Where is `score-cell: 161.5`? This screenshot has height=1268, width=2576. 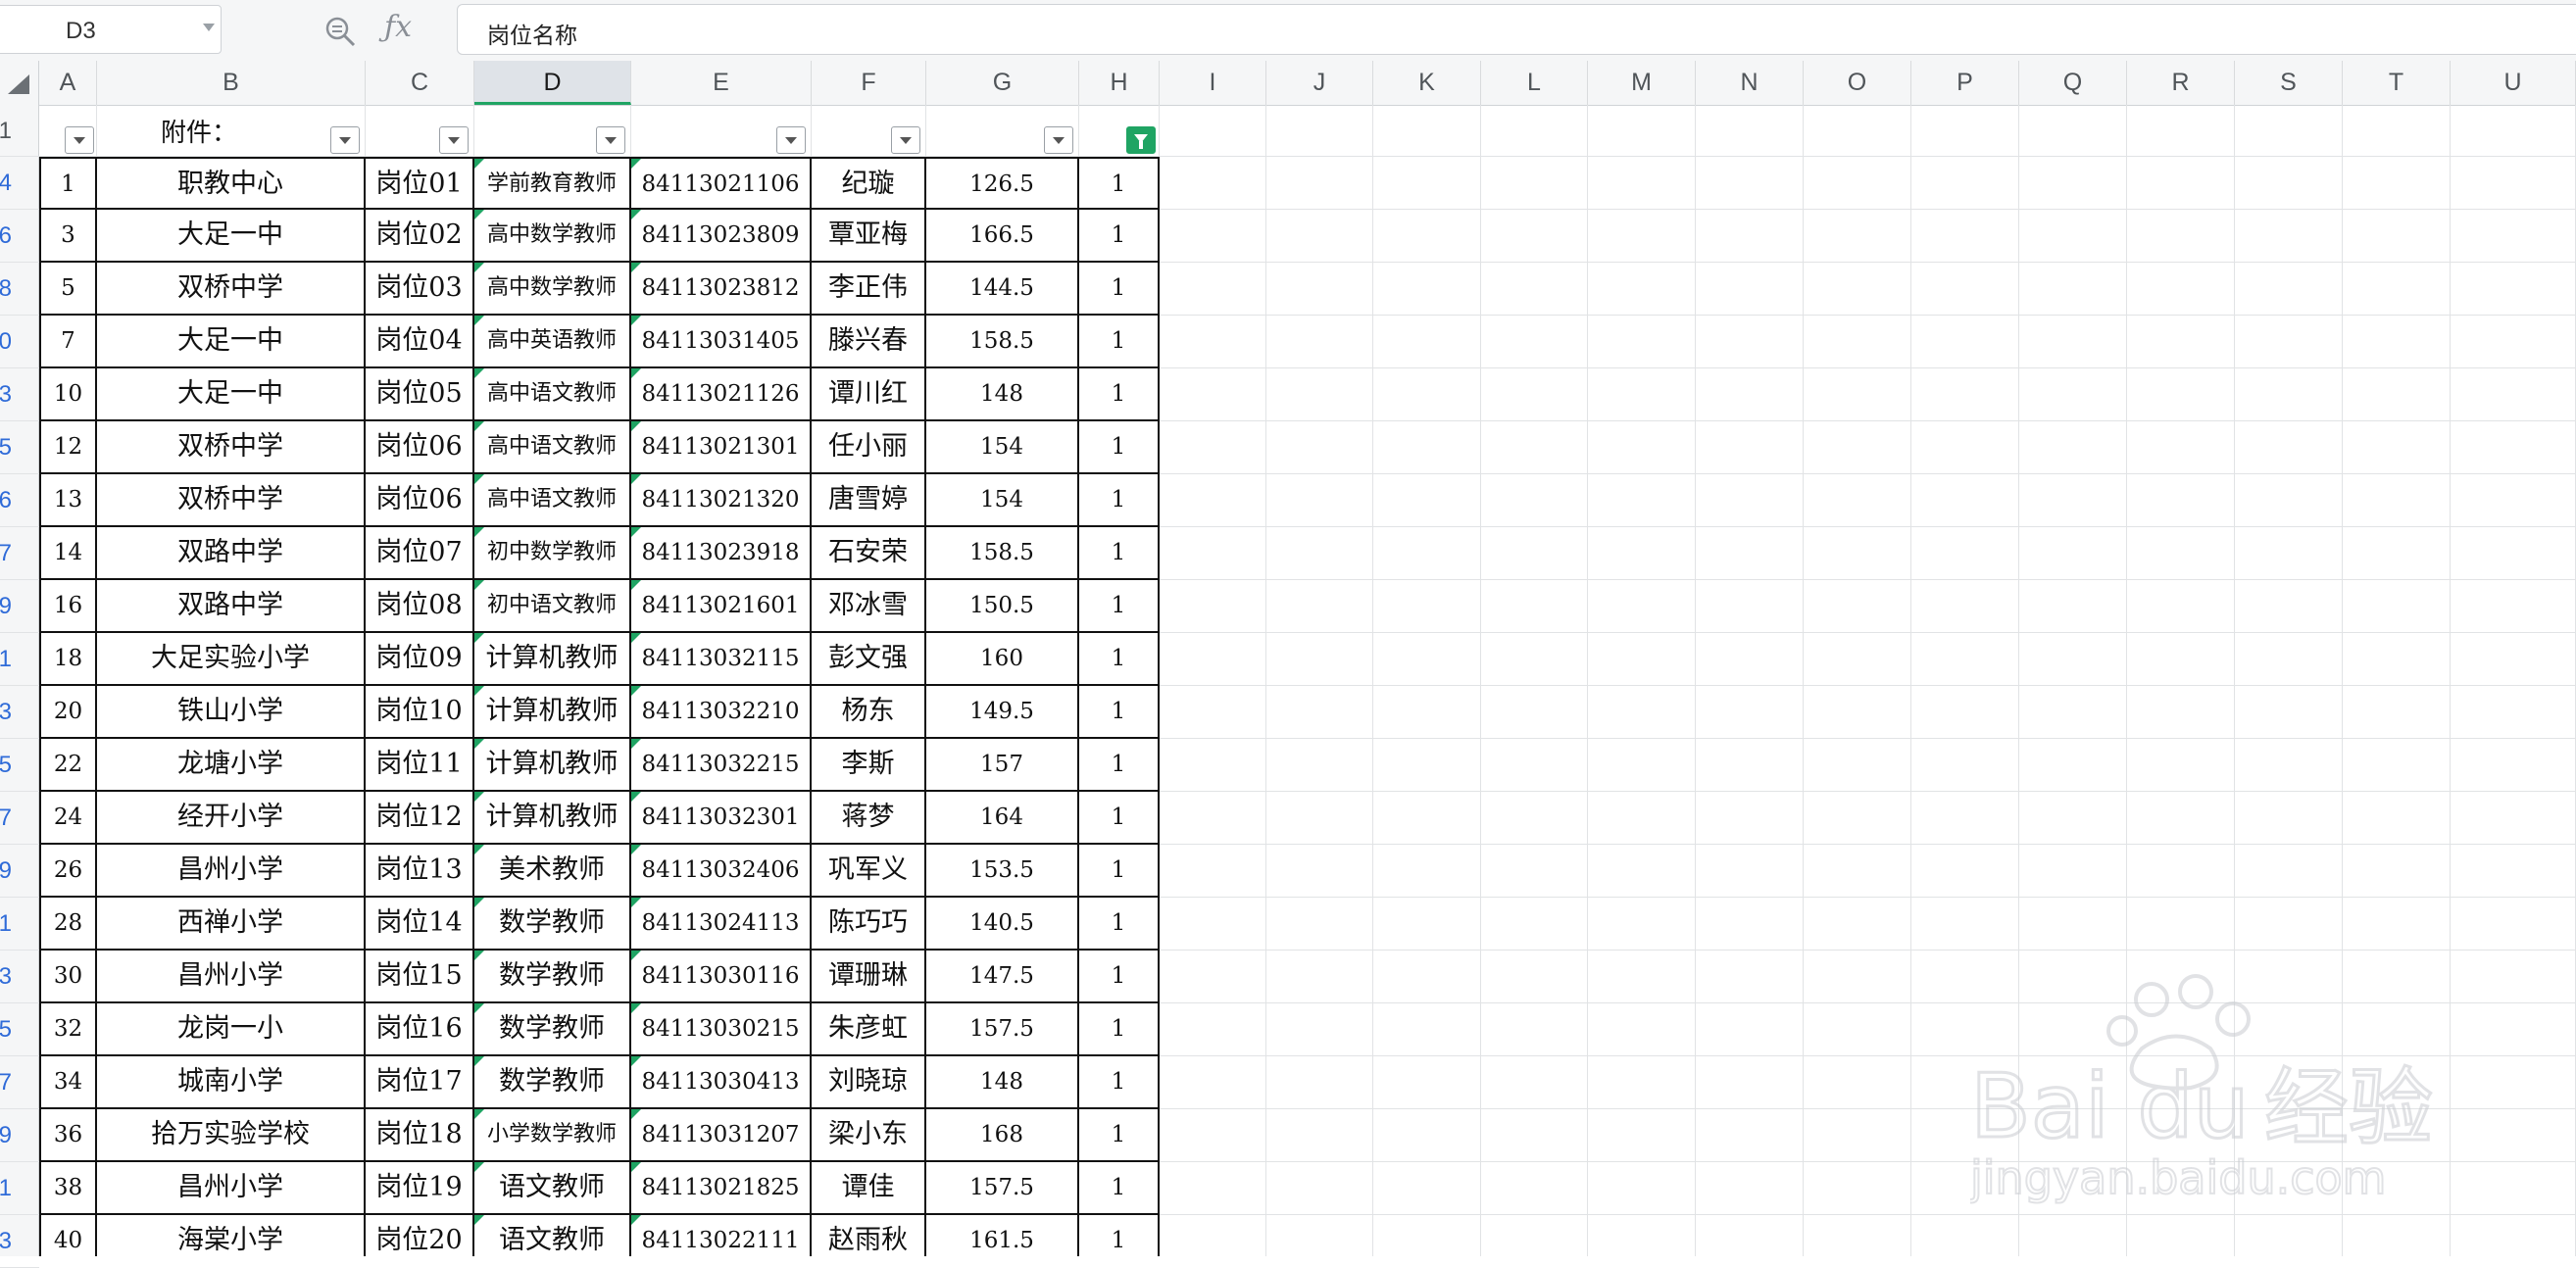
score-cell: 161.5 is located at coordinates (1002, 1235).